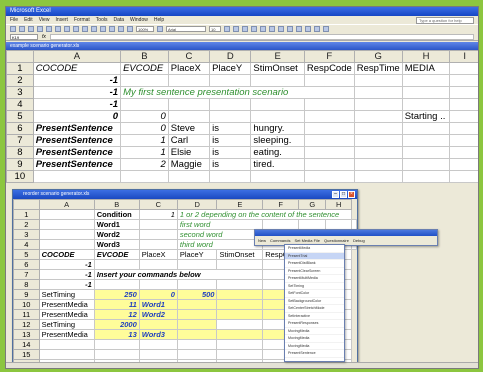 The image size is (483, 372). I want to click on chart-icon, so click(130, 29).